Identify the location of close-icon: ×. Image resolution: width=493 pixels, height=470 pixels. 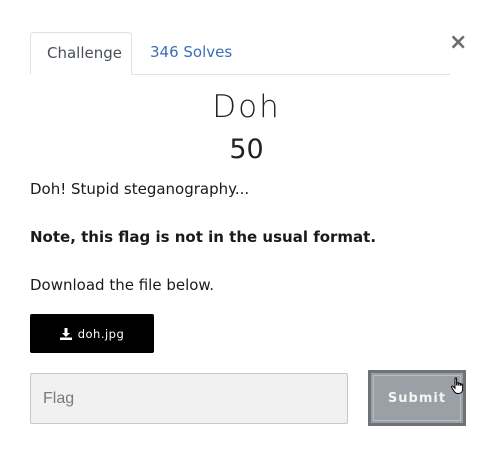
(458, 43).